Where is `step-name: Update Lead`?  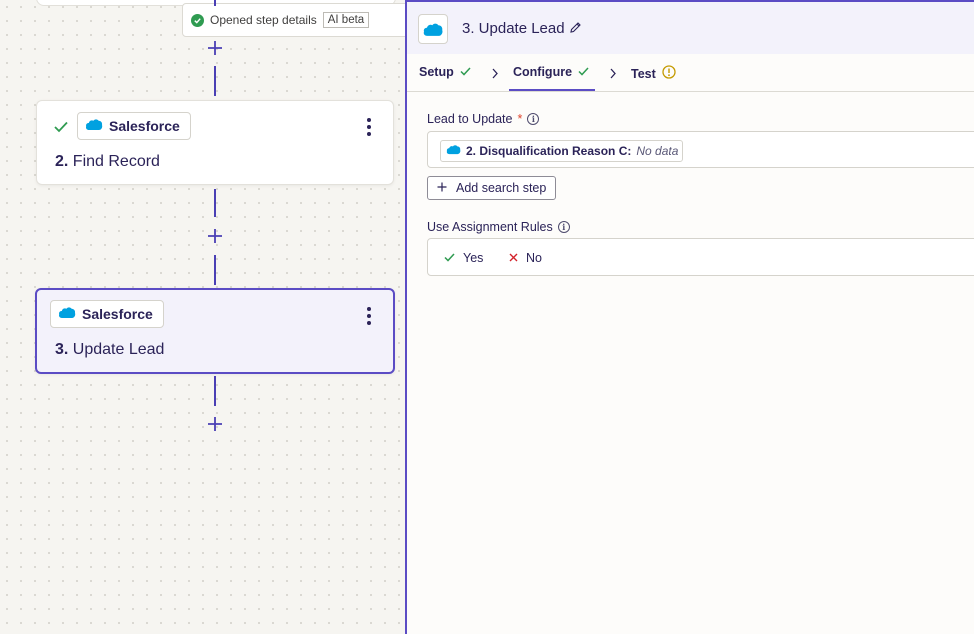
step-name: Update Lead is located at coordinates (118, 349).